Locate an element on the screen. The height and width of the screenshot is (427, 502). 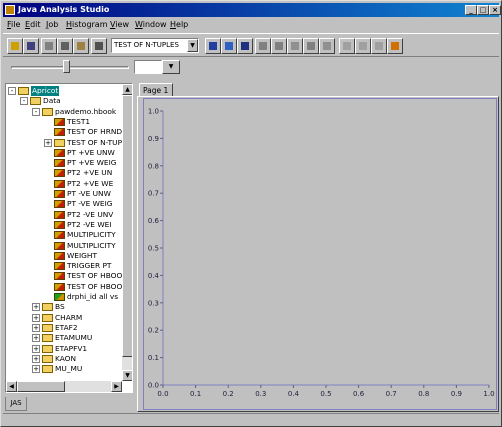
title-bar: Java Analysis Studio _ □ × is located at coordinates (252, 10).